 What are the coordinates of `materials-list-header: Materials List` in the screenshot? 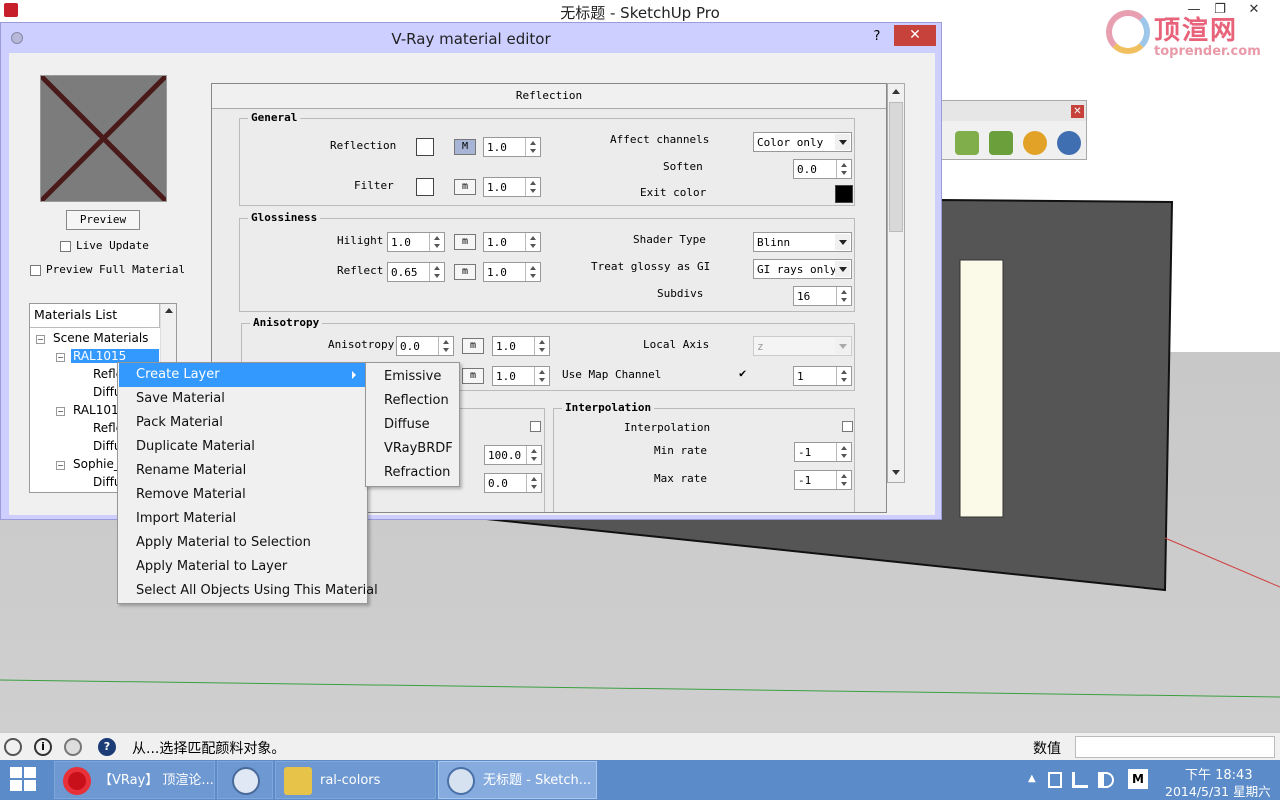 It's located at (95, 316).